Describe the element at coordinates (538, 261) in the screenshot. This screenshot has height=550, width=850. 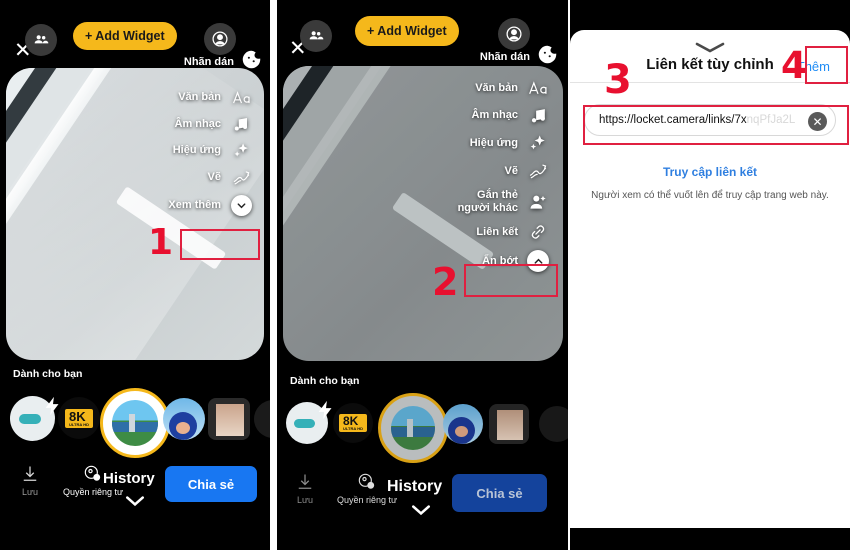
I see `chevron-up-circle-icon` at that location.